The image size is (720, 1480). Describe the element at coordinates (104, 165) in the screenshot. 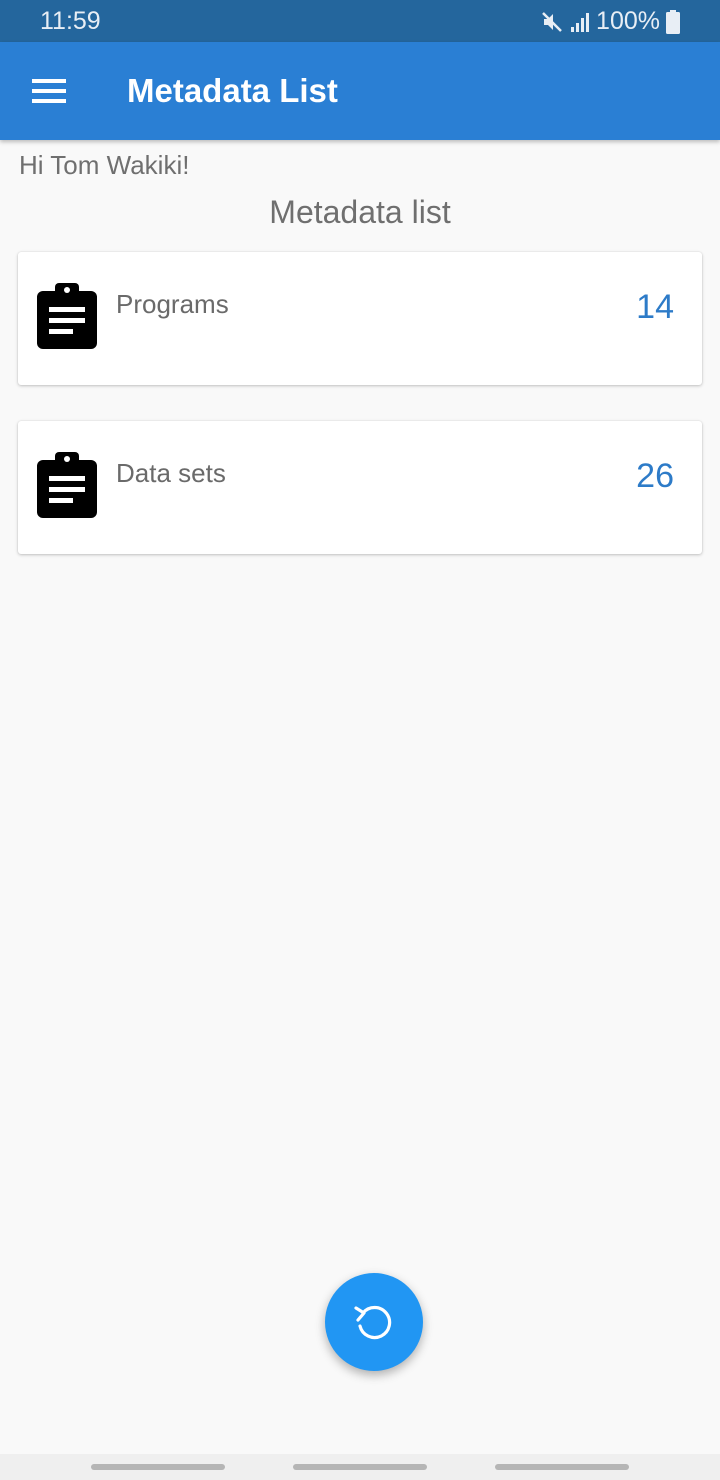

I see `greeting-text: Hi Tom Wakiki!` at that location.